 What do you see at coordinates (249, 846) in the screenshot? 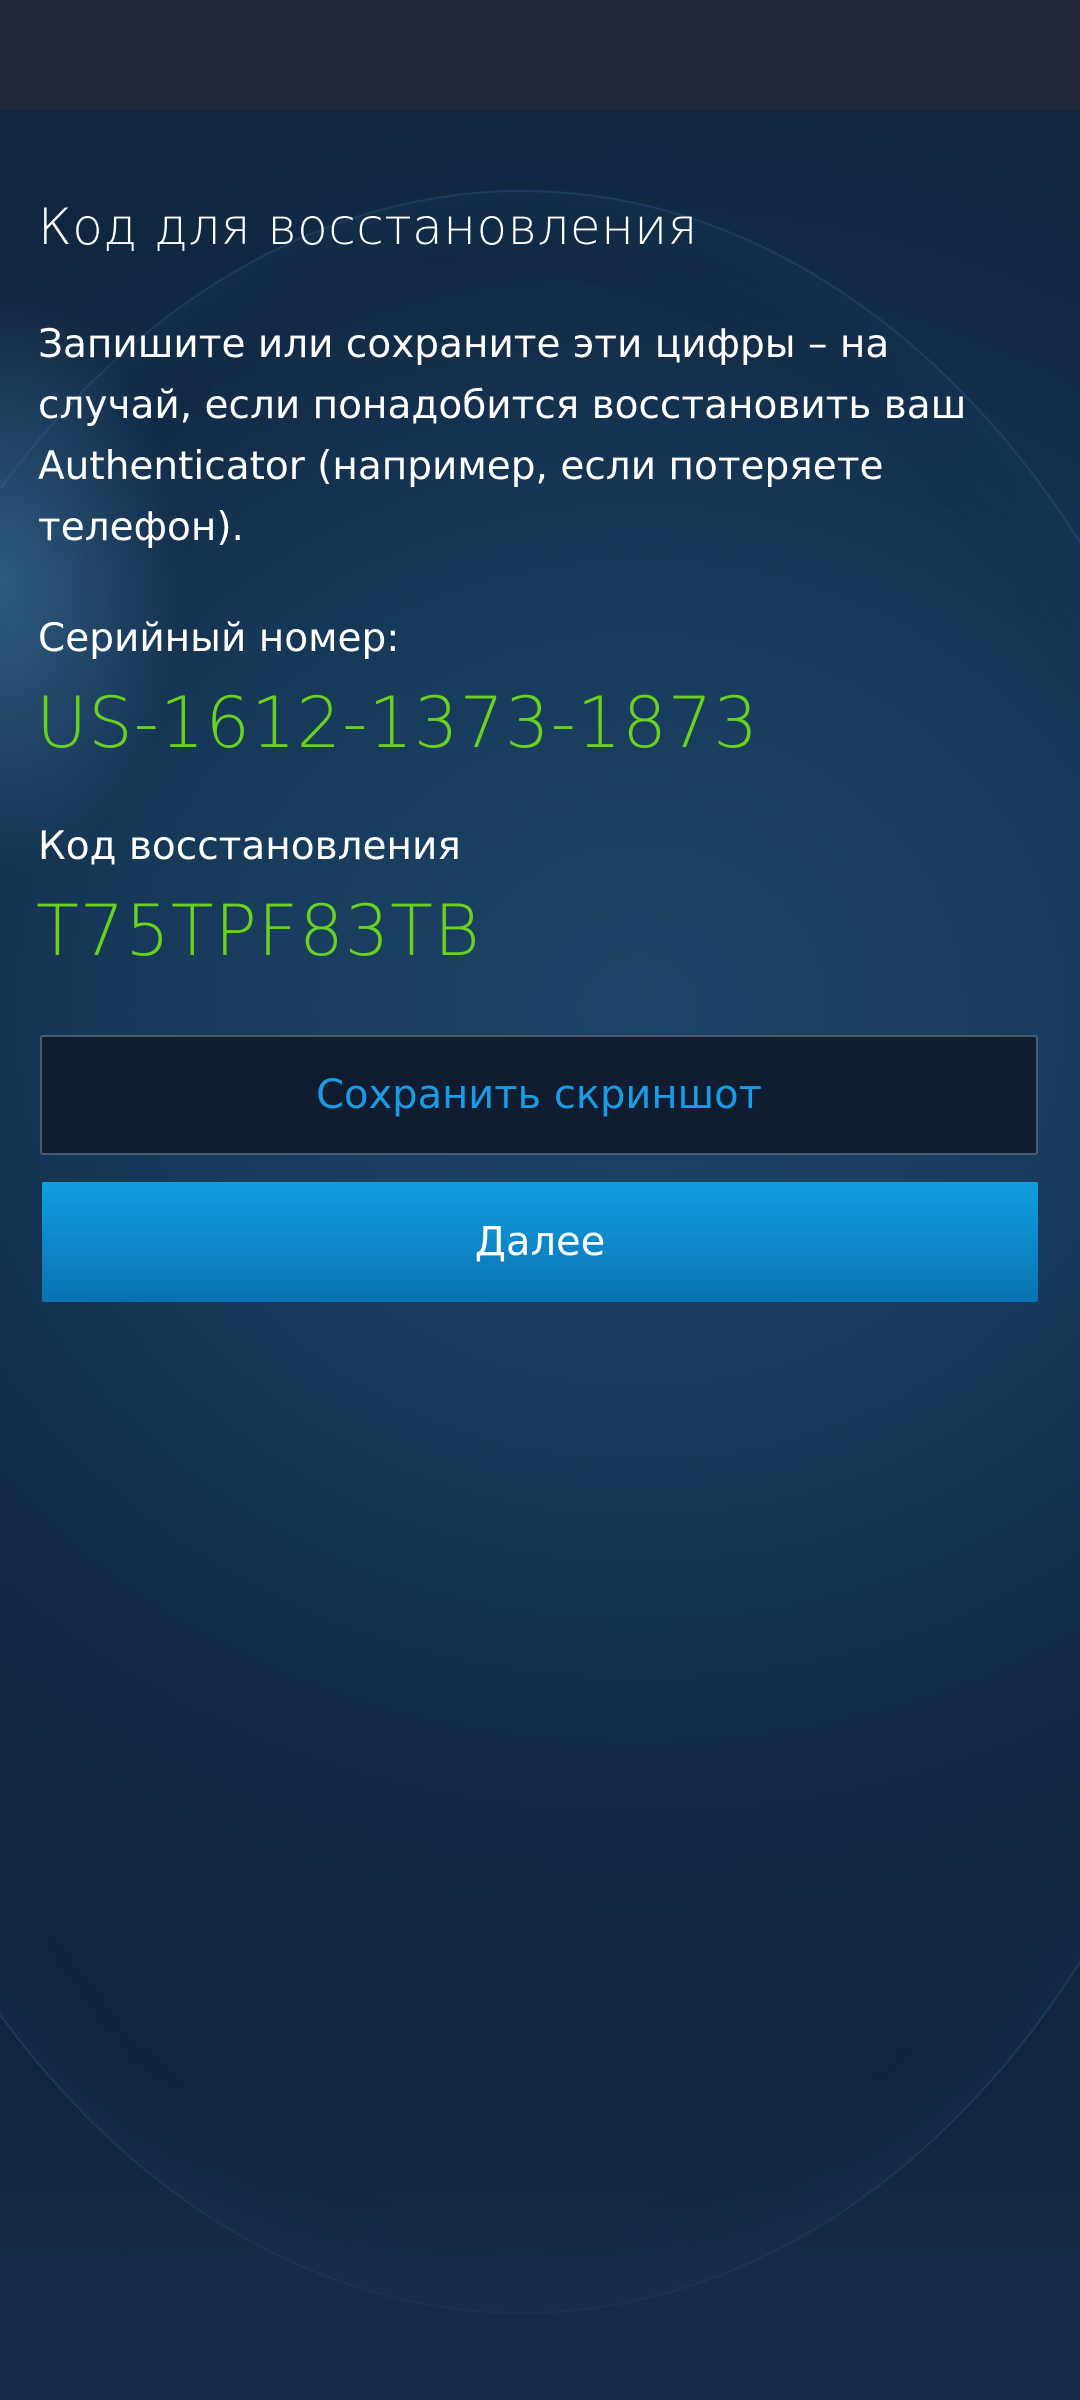
I see `recovery-code-label: Код восстановления` at bounding box center [249, 846].